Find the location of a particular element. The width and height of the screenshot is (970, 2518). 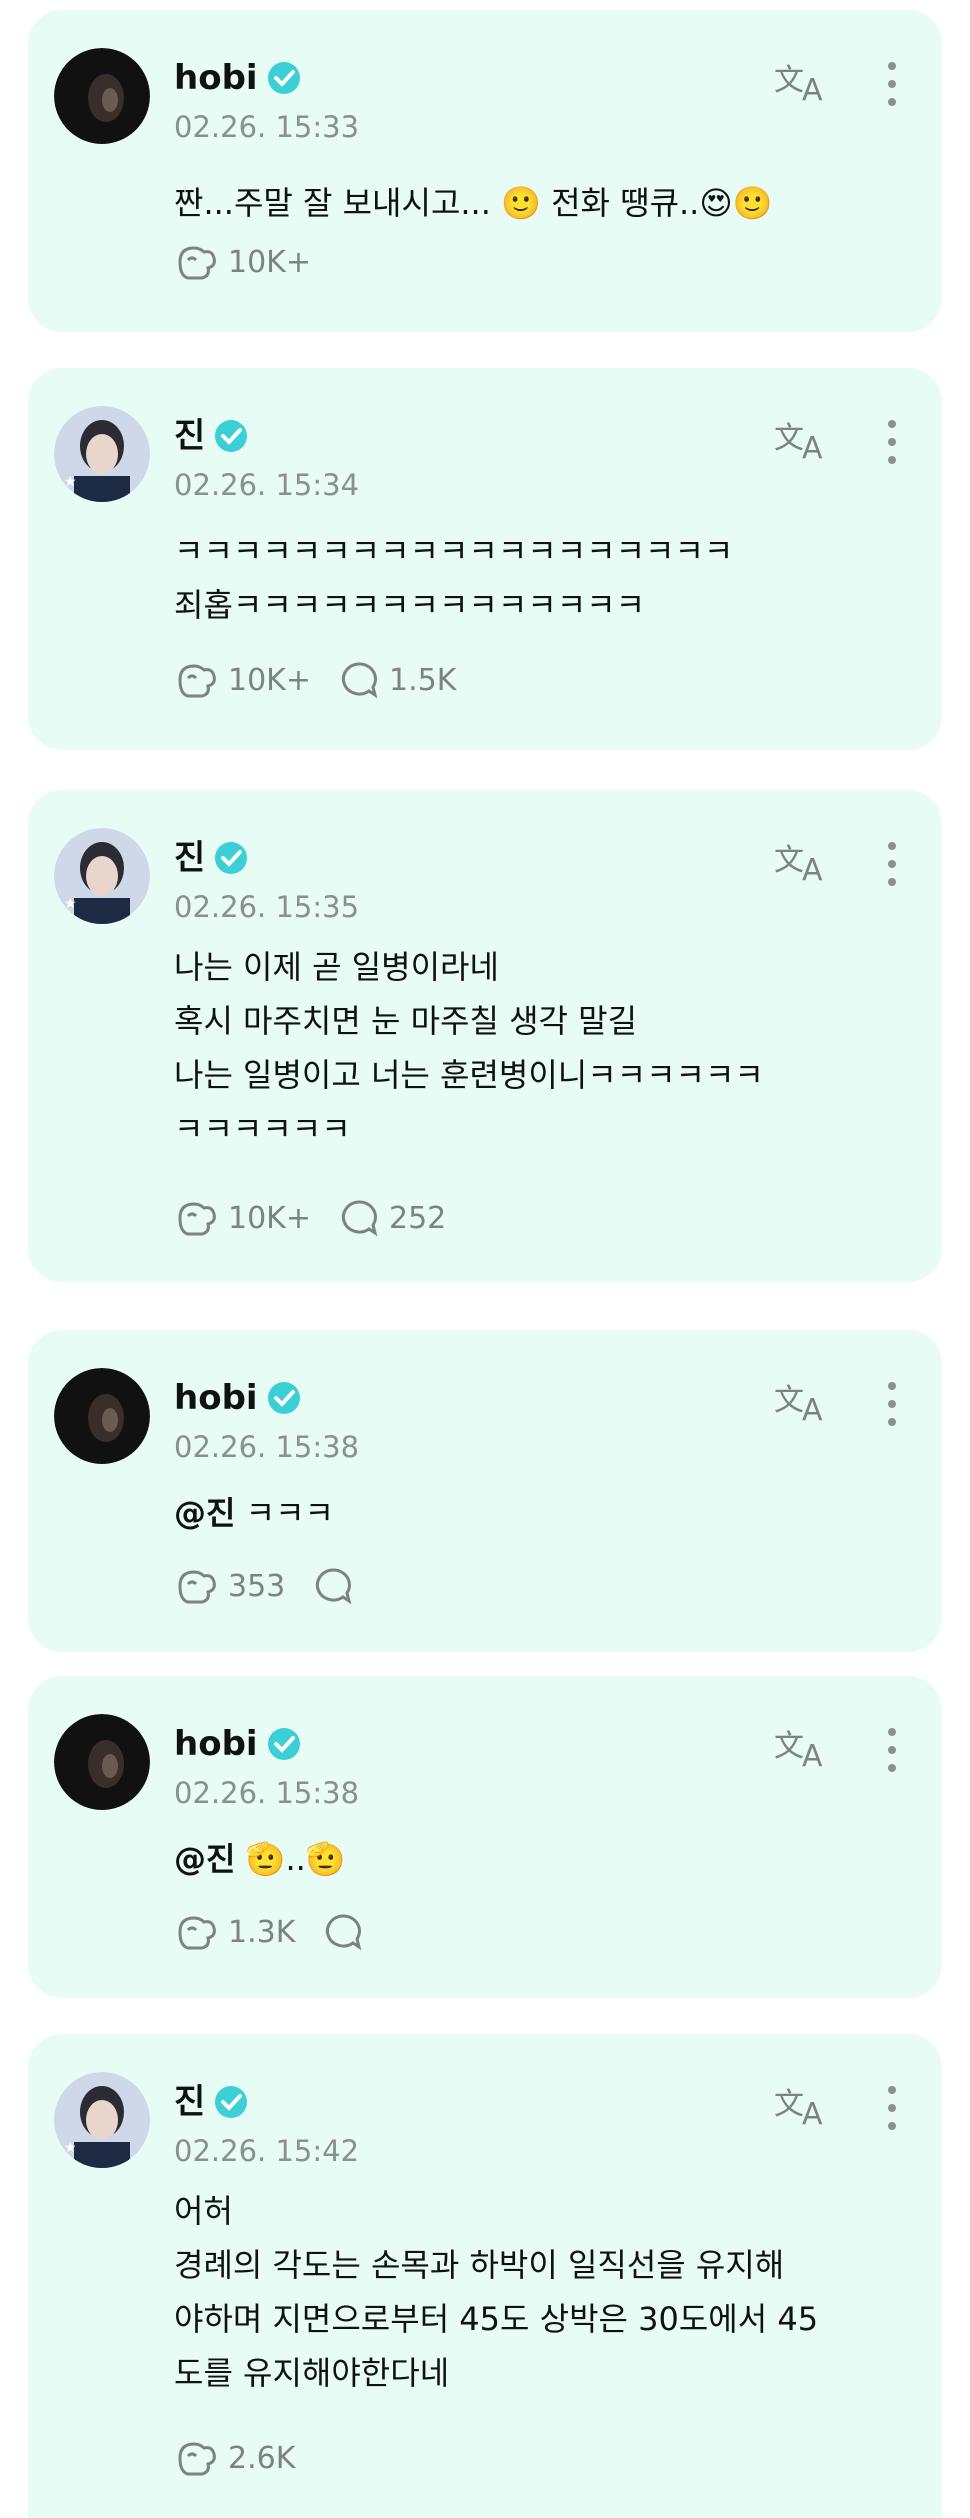

post-text-content: 🫡..🫡 is located at coordinates (290, 1859).